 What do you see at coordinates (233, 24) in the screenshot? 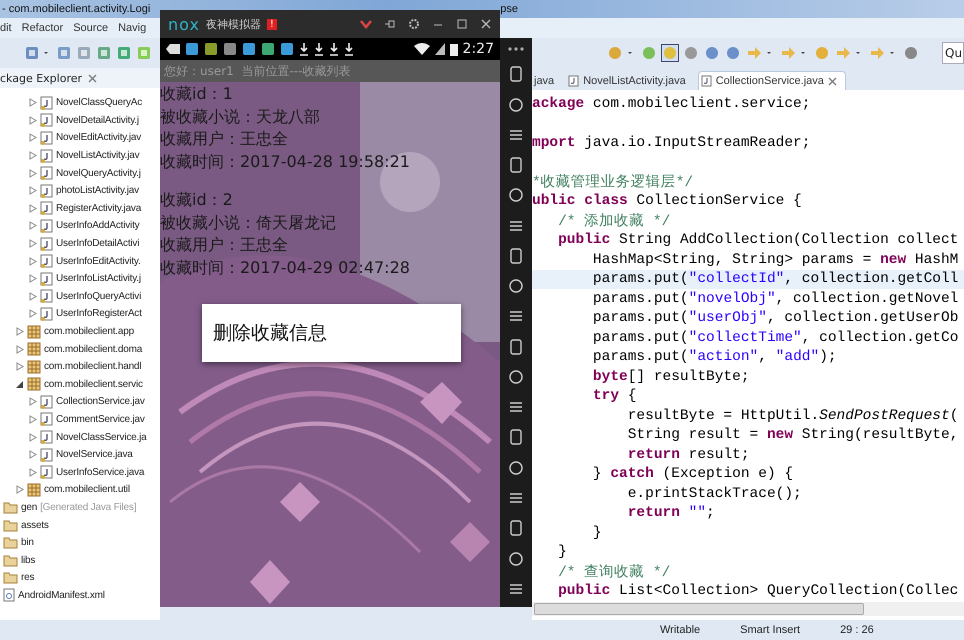
I see `emulator-title: 夜神模拟器` at bounding box center [233, 24].